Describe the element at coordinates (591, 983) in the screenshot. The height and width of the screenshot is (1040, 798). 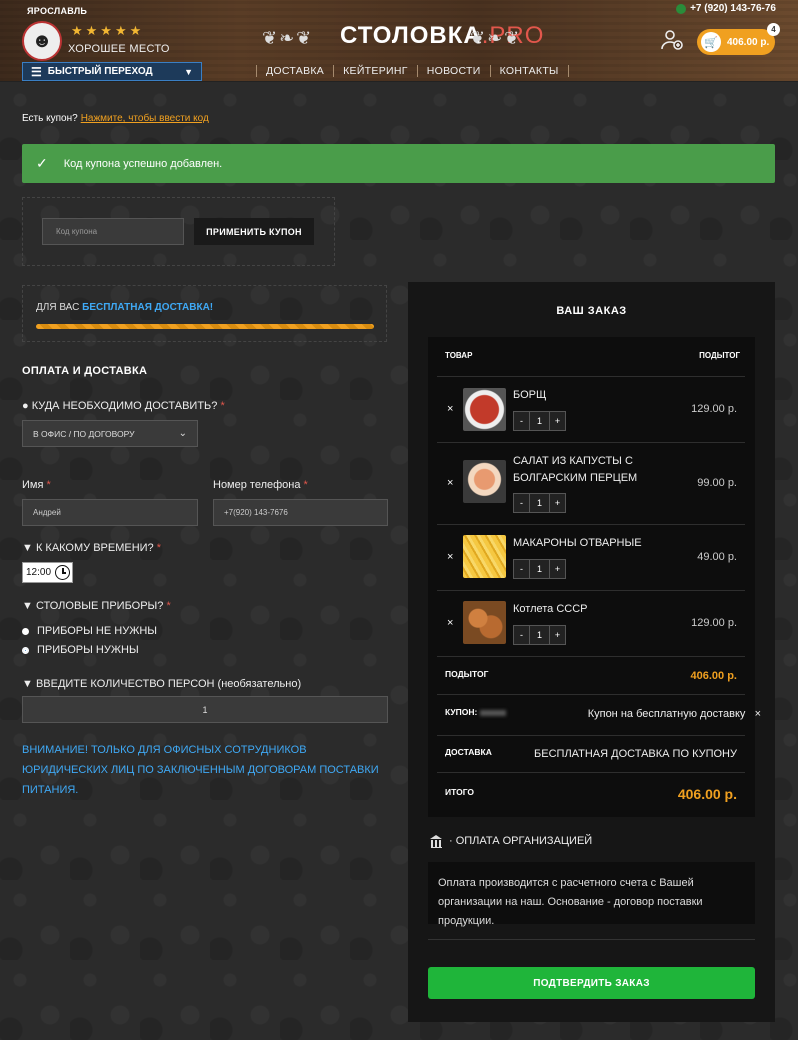
I see `confirm-order-button: ПОДТВЕРДИТЬ ЗАКАЗ` at that location.